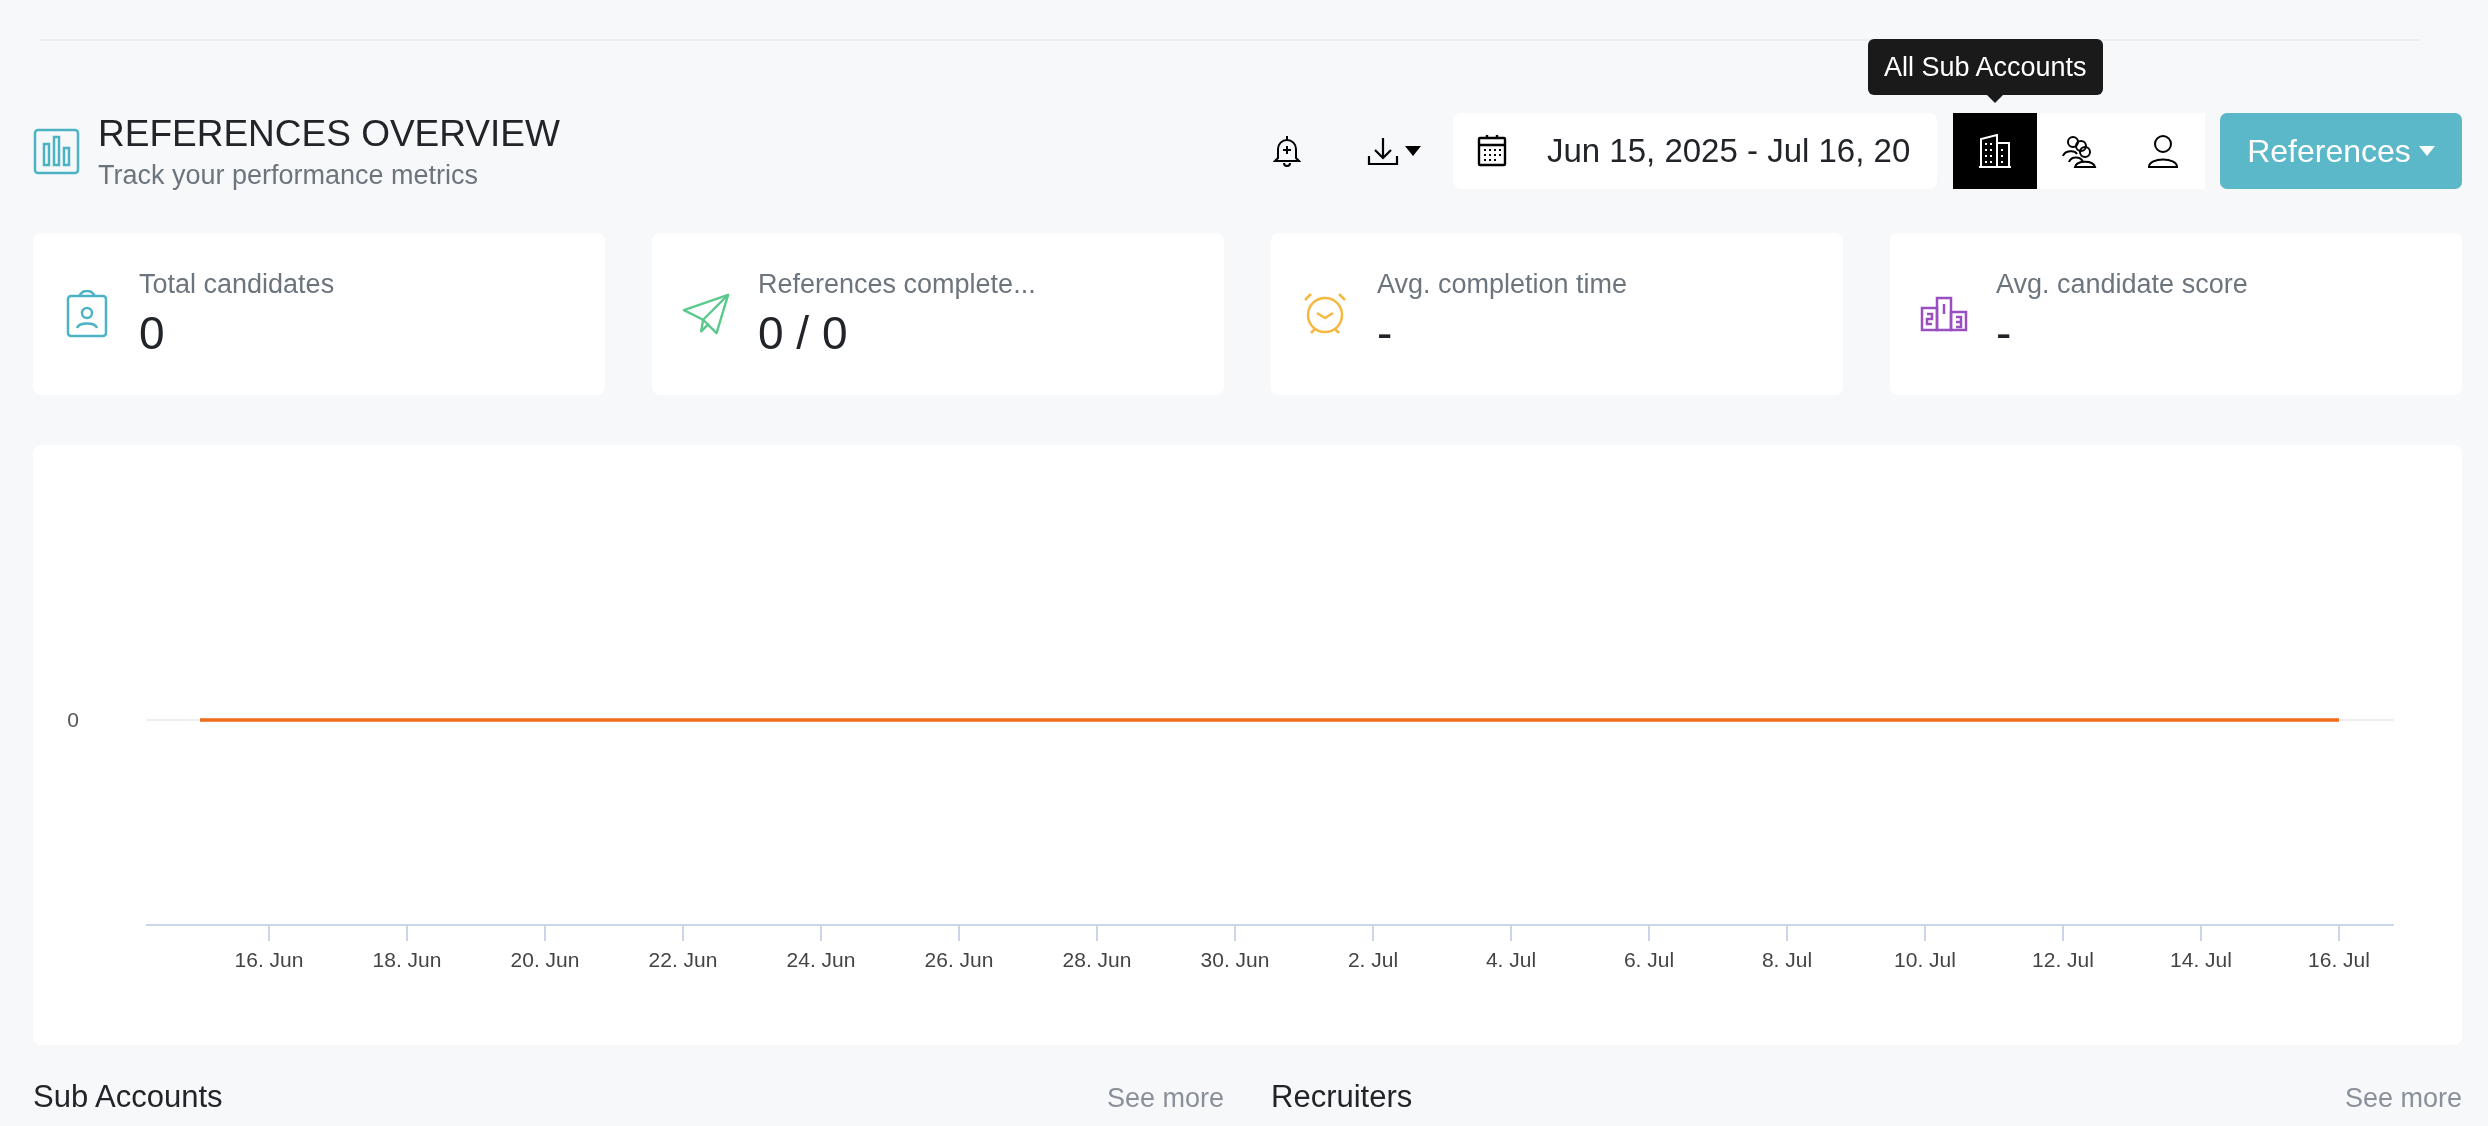  What do you see at coordinates (1787, 959) in the screenshot?
I see `axis-label: 8. Jul` at bounding box center [1787, 959].